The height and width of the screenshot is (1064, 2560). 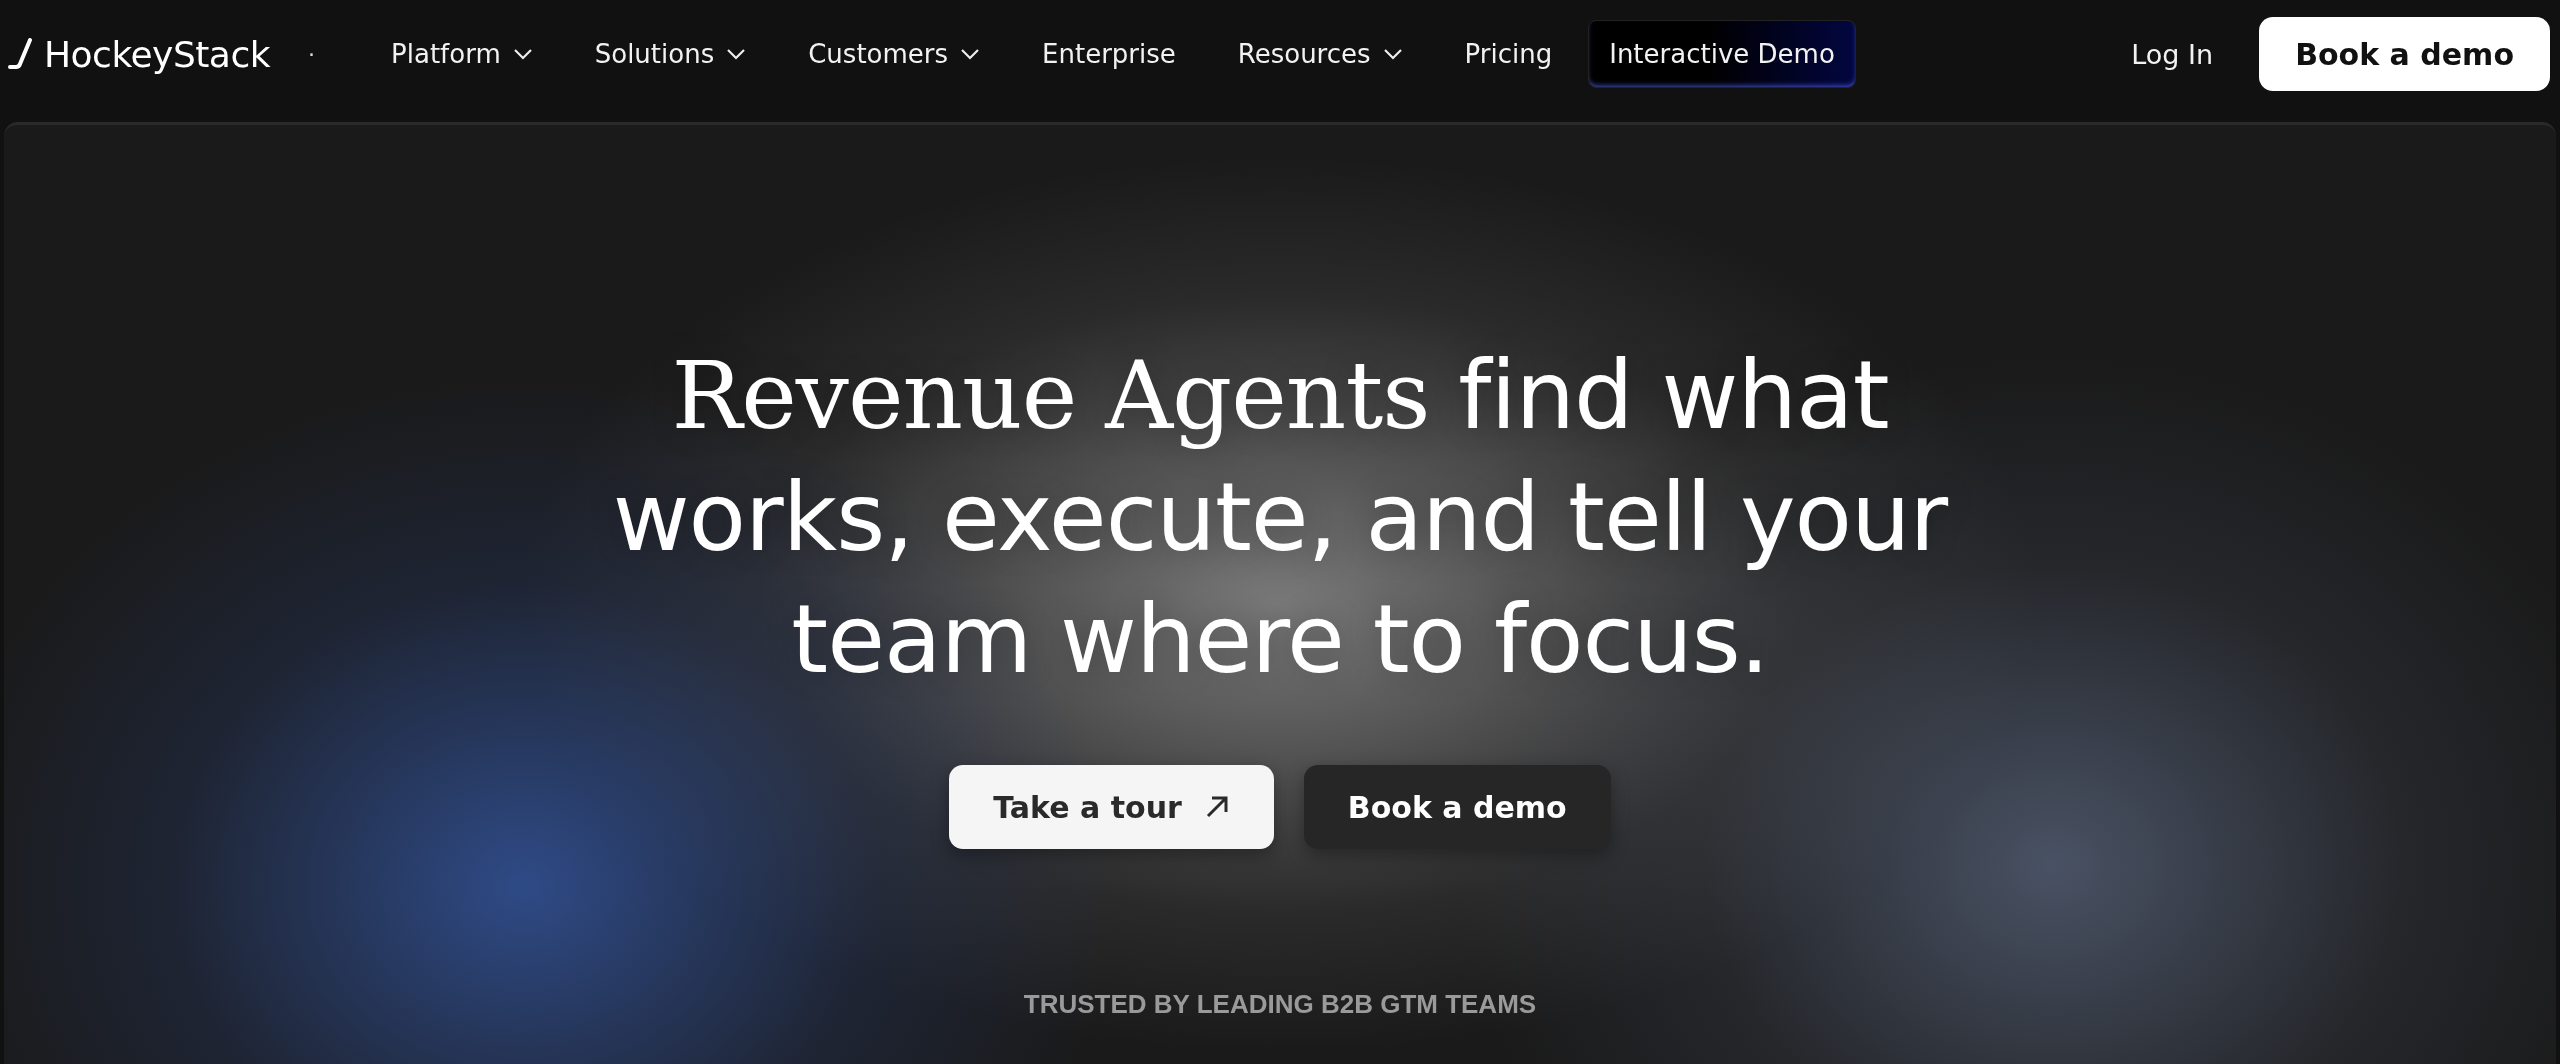 What do you see at coordinates (1280, 1004) in the screenshot?
I see `trusted-caption: TRUSTED BY LEADING B2B GTM TEAMS` at bounding box center [1280, 1004].